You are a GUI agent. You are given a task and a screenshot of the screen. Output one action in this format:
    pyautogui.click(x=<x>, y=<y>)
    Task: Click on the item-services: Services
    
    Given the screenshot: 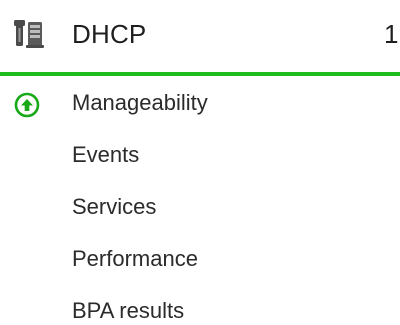 What is the action you would take?
    pyautogui.click(x=200, y=206)
    